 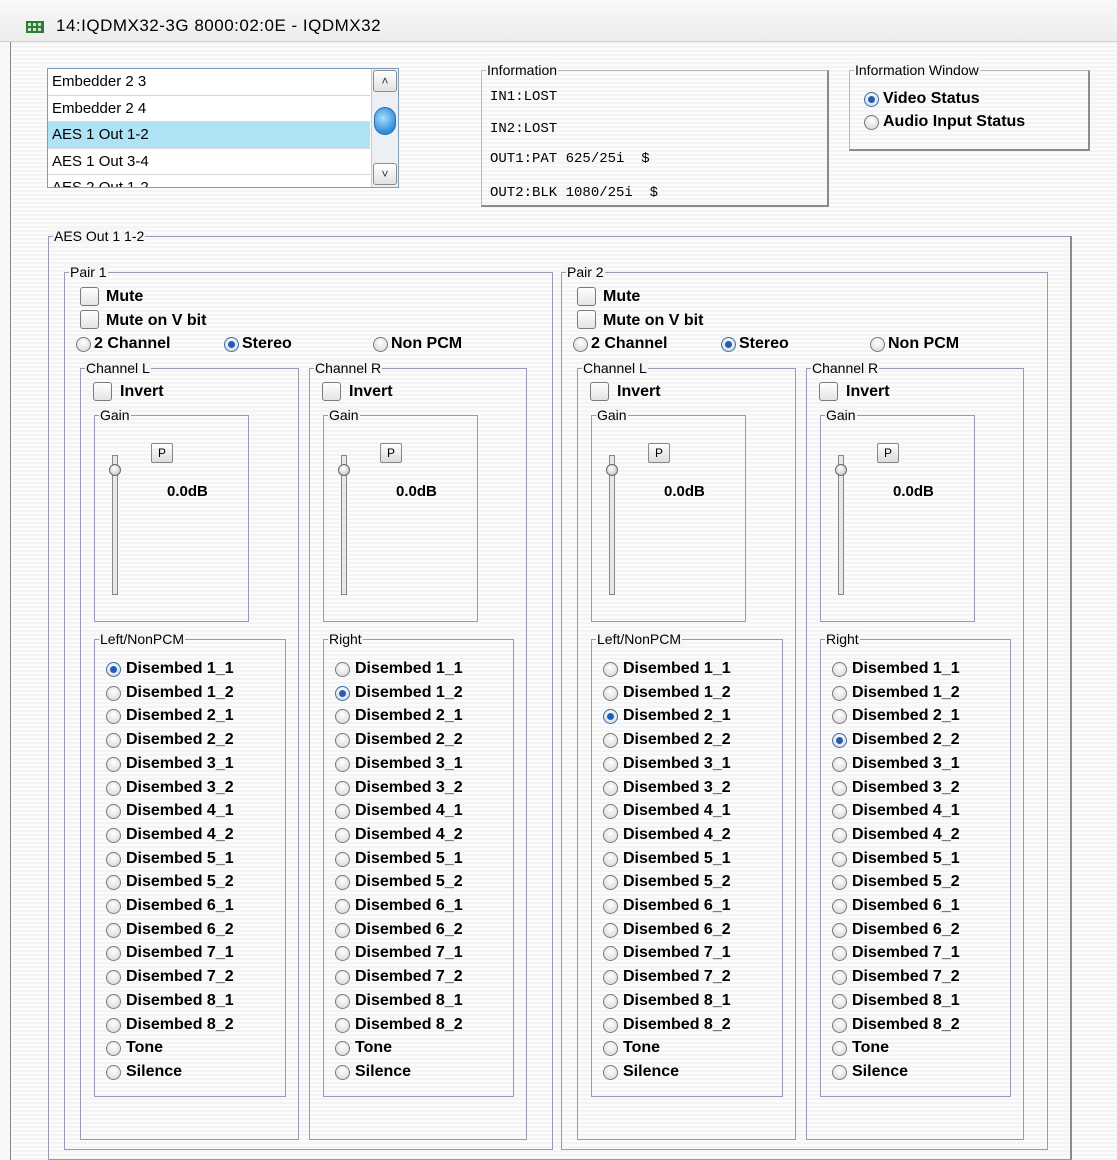 I want to click on pair-label: Pair 1, so click(x=88, y=272).